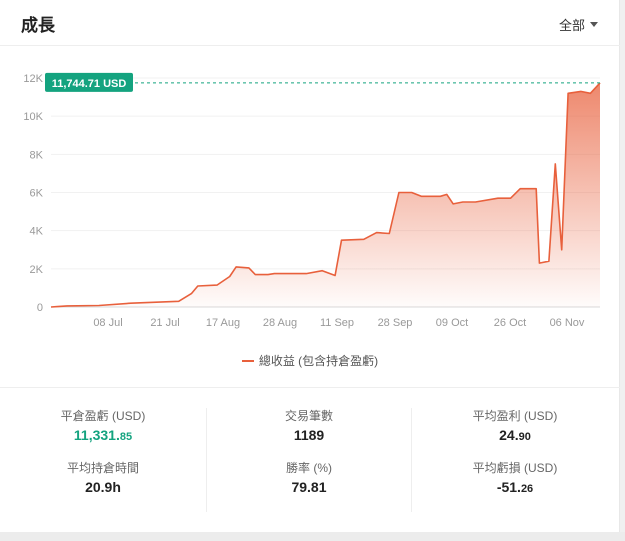 This screenshot has height=541, width=625. Describe the element at coordinates (37, 232) in the screenshot. I see `y-tick-label: 4K` at that location.